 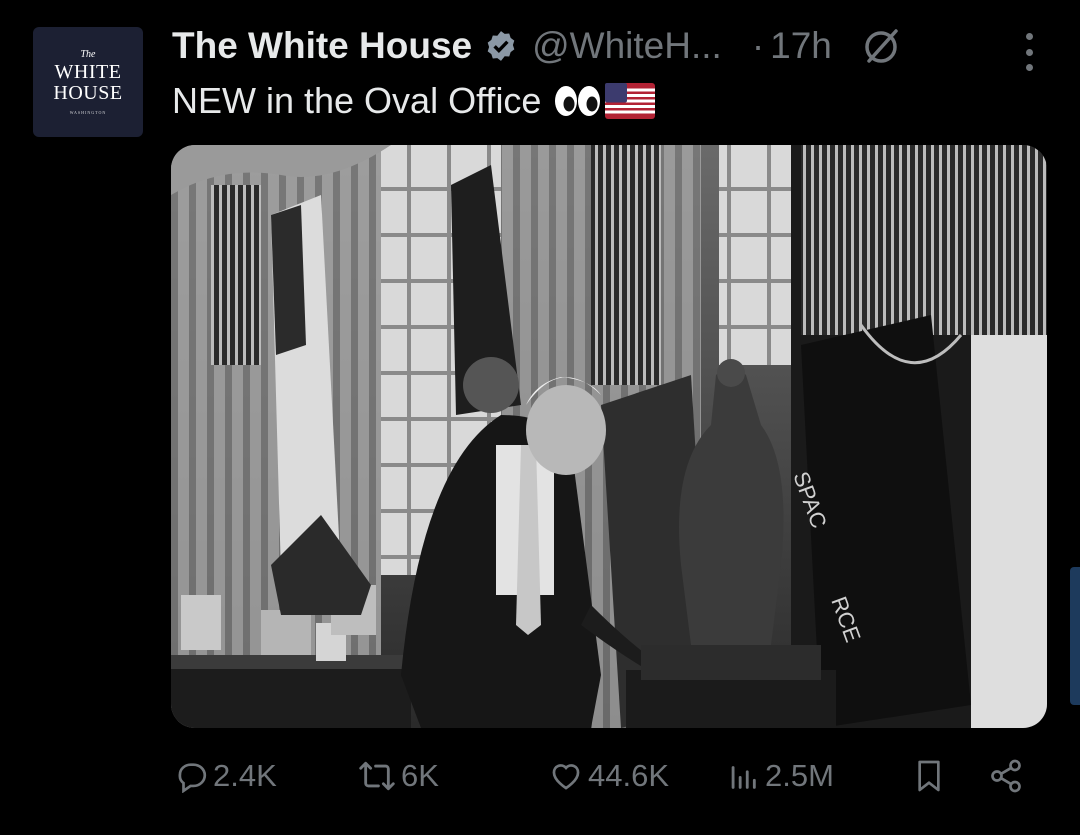 What do you see at coordinates (881, 46) in the screenshot?
I see `grok-icon` at bounding box center [881, 46].